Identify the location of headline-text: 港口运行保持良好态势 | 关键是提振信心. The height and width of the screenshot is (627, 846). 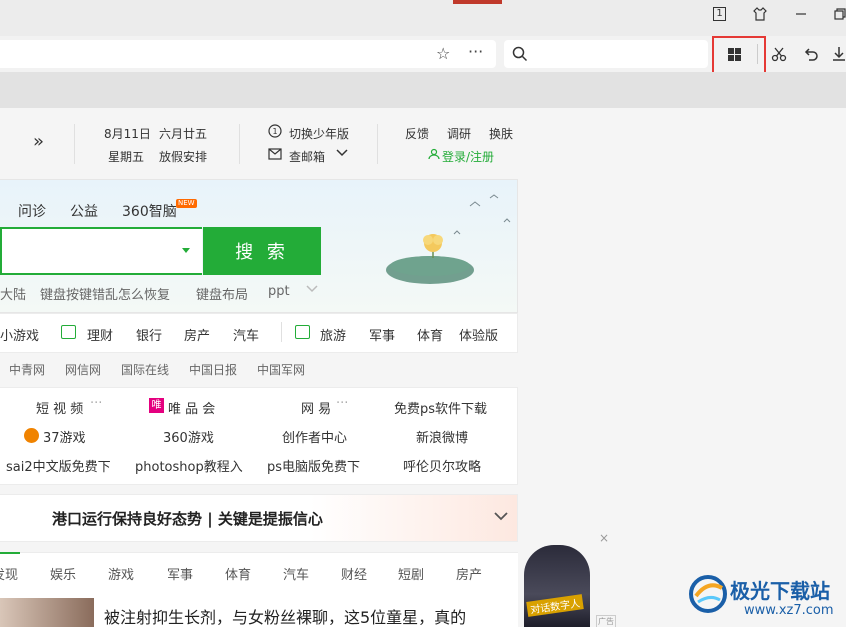
(187, 518).